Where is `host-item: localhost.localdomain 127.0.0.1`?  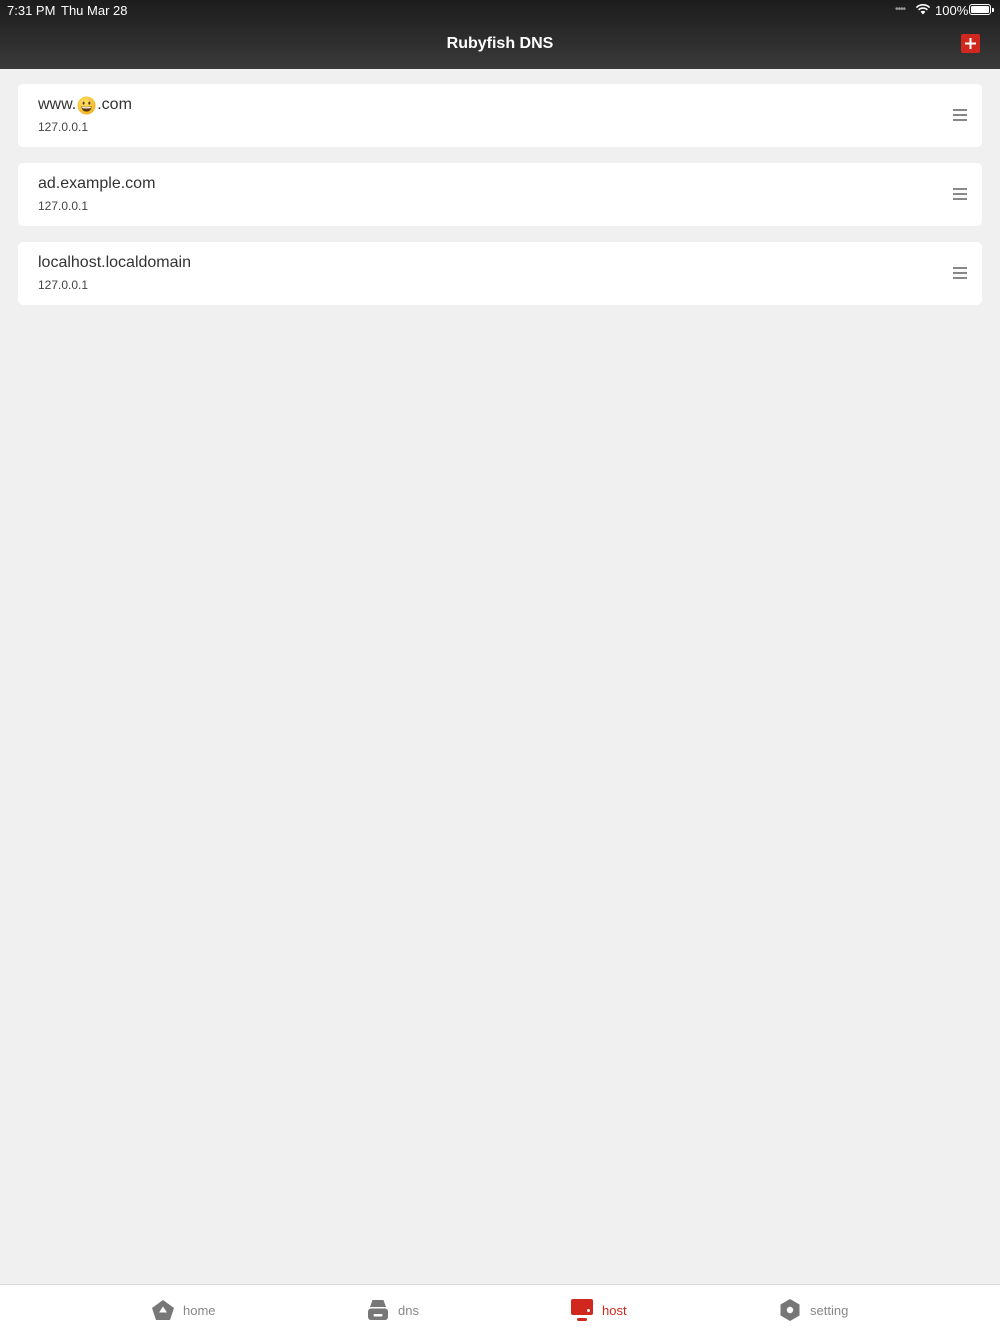
host-item: localhost.localdomain 127.0.0.1 is located at coordinates (500, 273).